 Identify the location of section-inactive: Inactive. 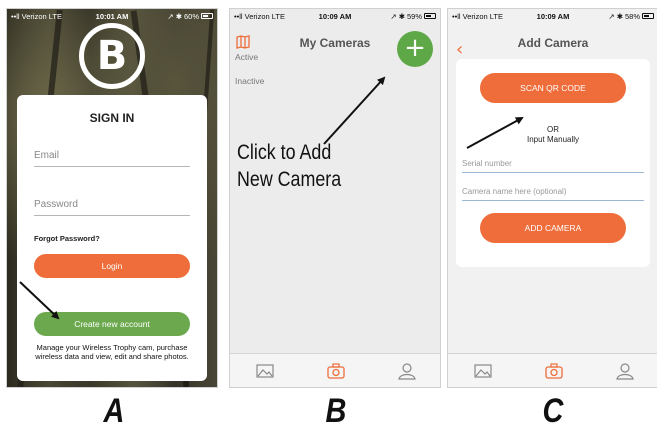
(249, 81).